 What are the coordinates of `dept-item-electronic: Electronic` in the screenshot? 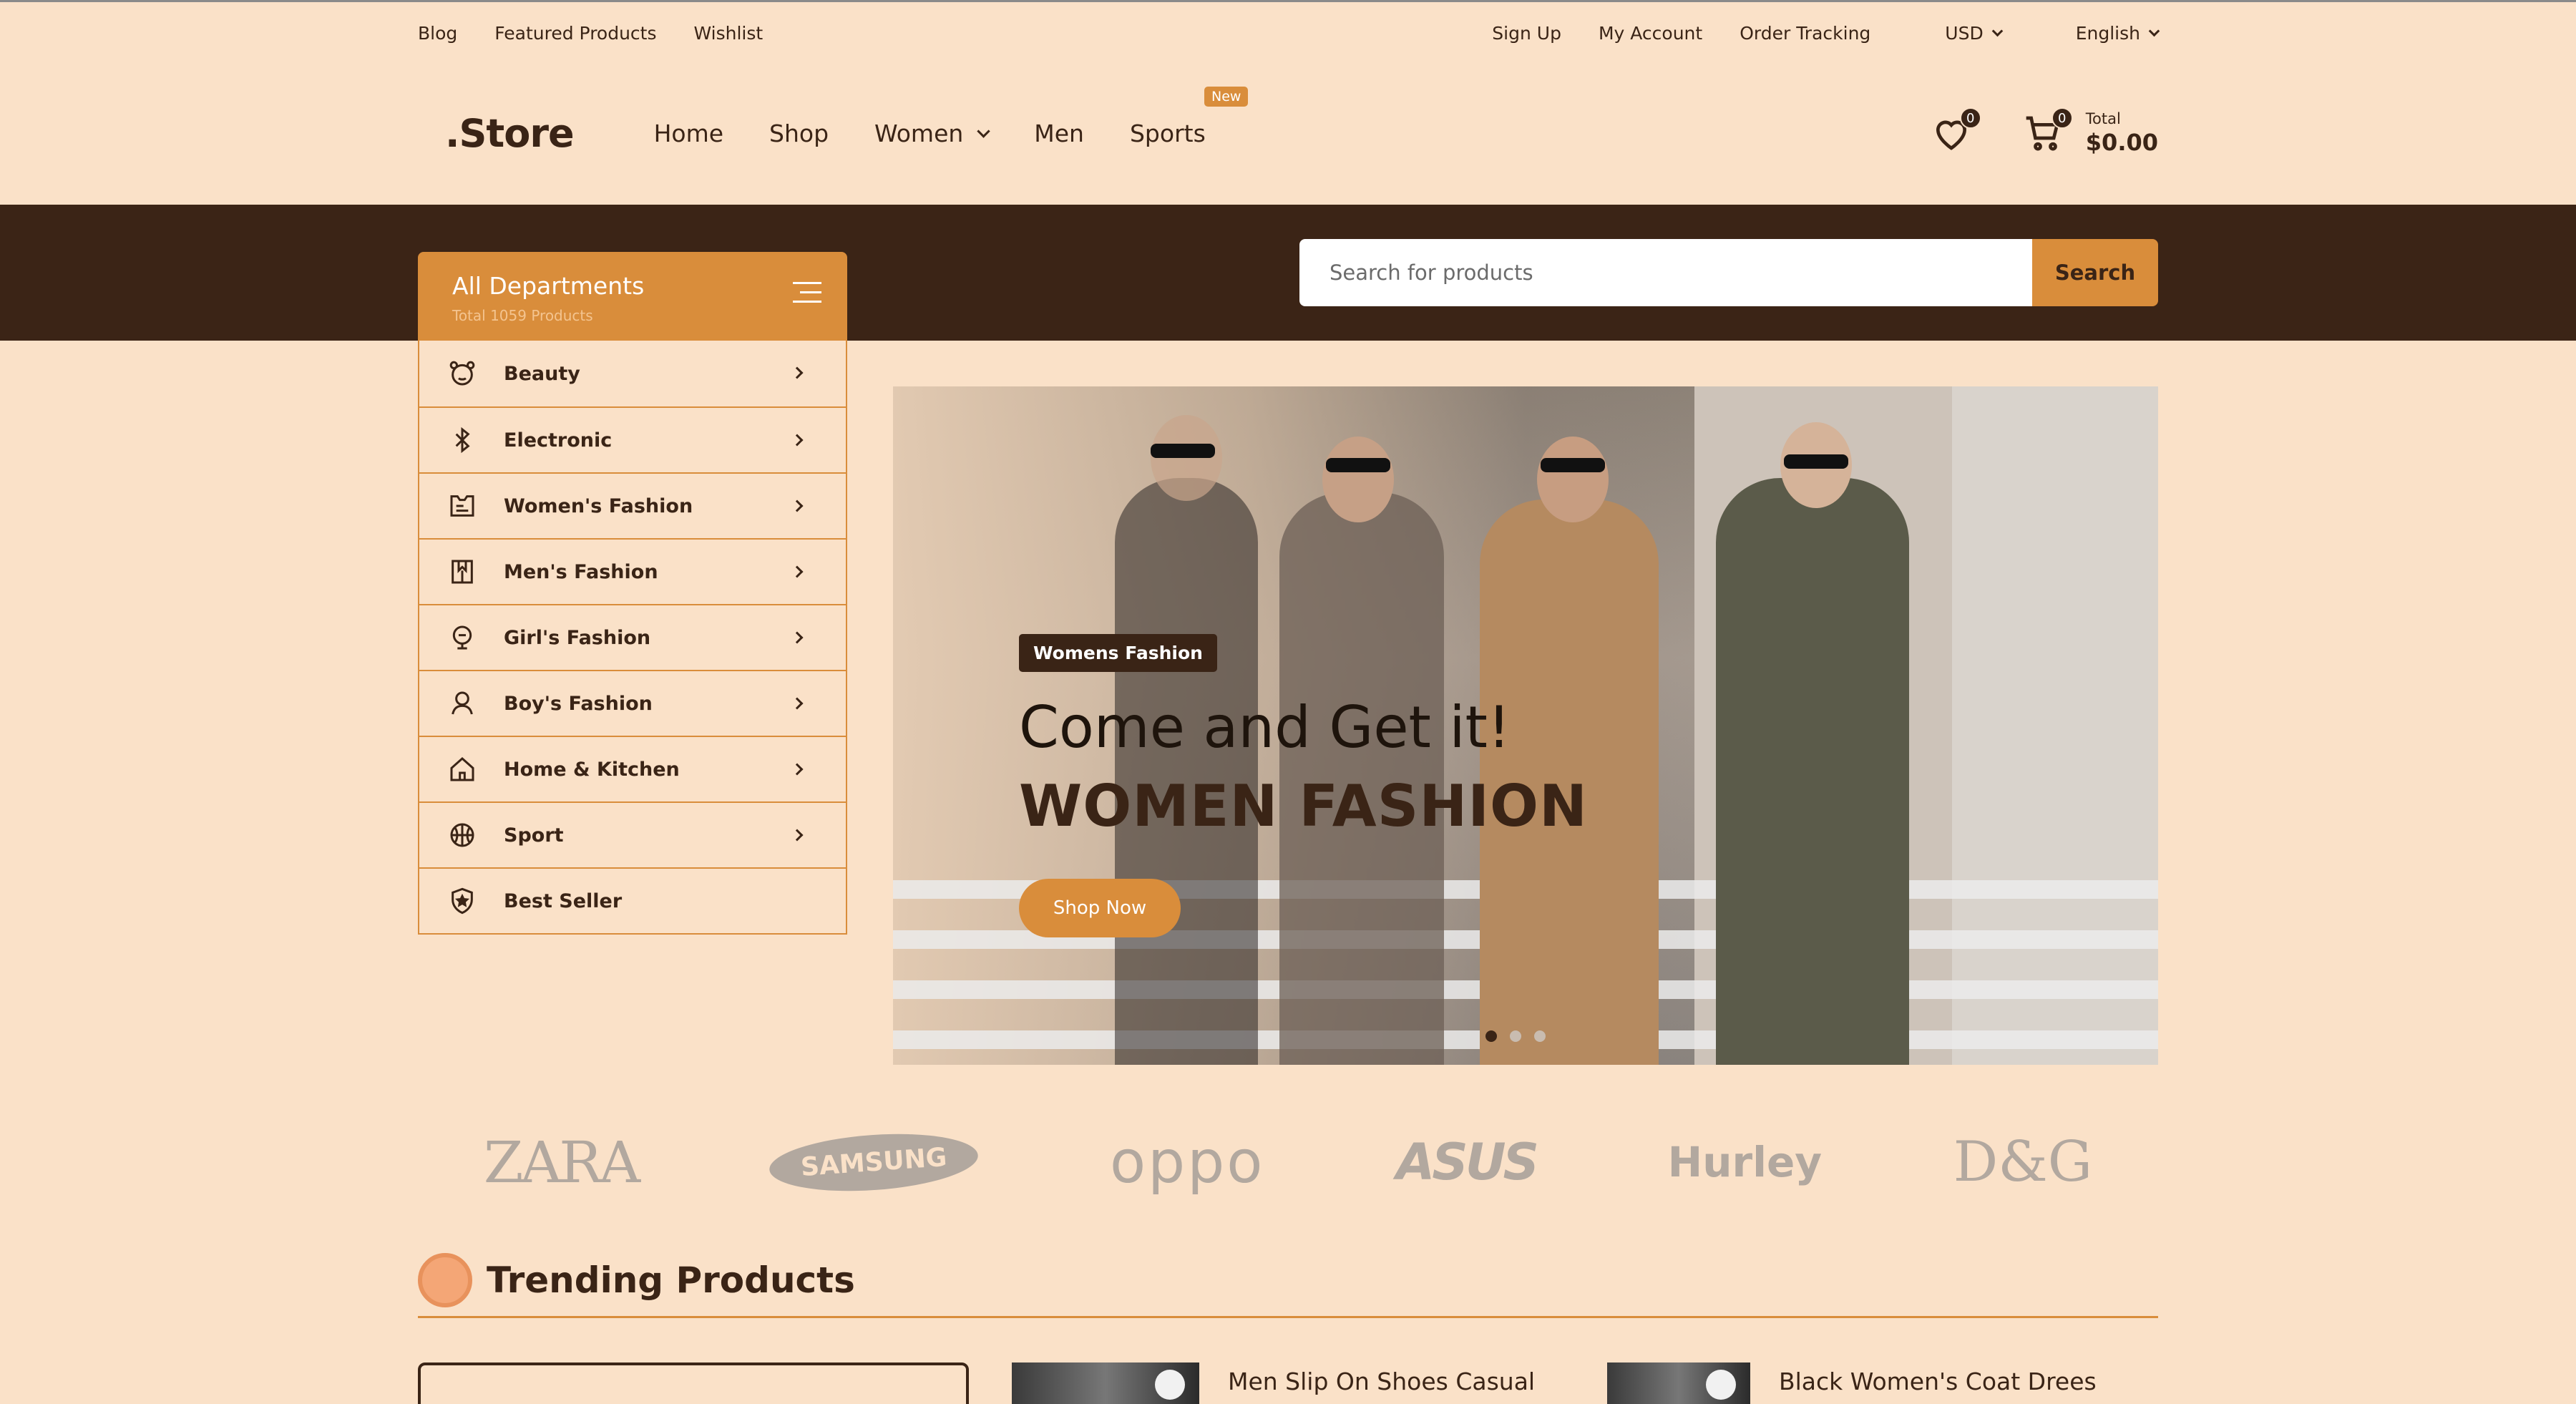 It's located at (632, 439).